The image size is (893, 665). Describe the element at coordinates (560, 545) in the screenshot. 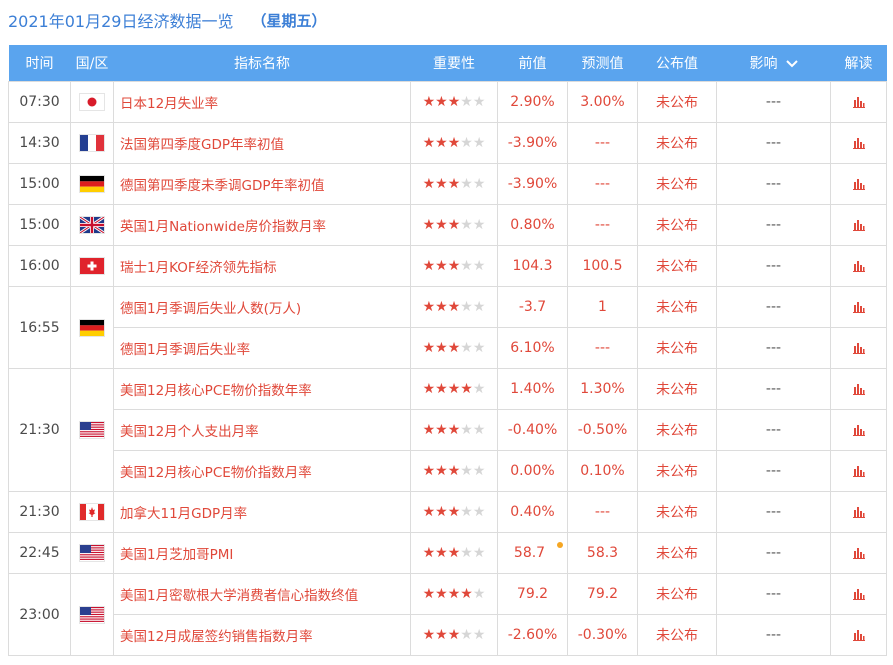

I see `revised-dot-icon` at that location.